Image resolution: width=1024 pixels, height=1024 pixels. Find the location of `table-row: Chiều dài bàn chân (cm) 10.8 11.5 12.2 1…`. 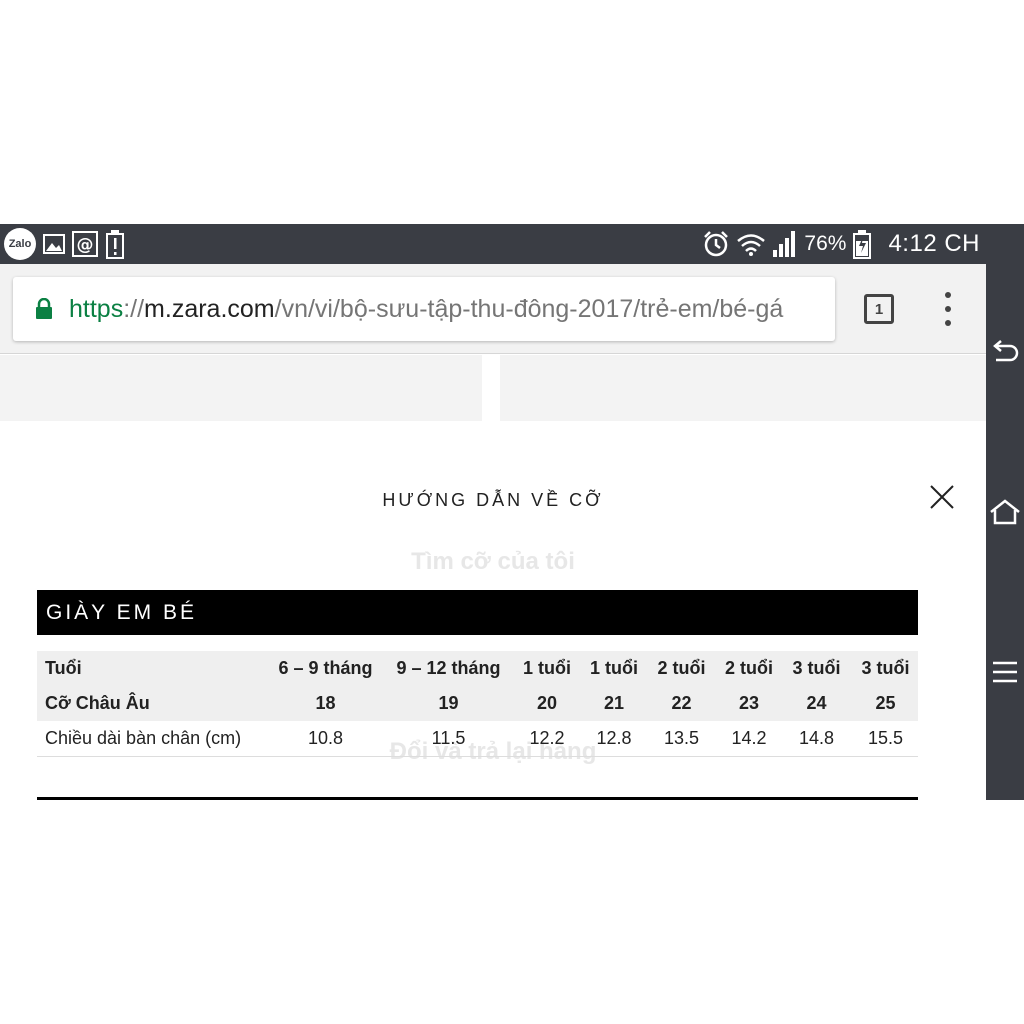

table-row: Chiều dài bàn chân (cm) 10.8 11.5 12.2 1… is located at coordinates (477, 739).